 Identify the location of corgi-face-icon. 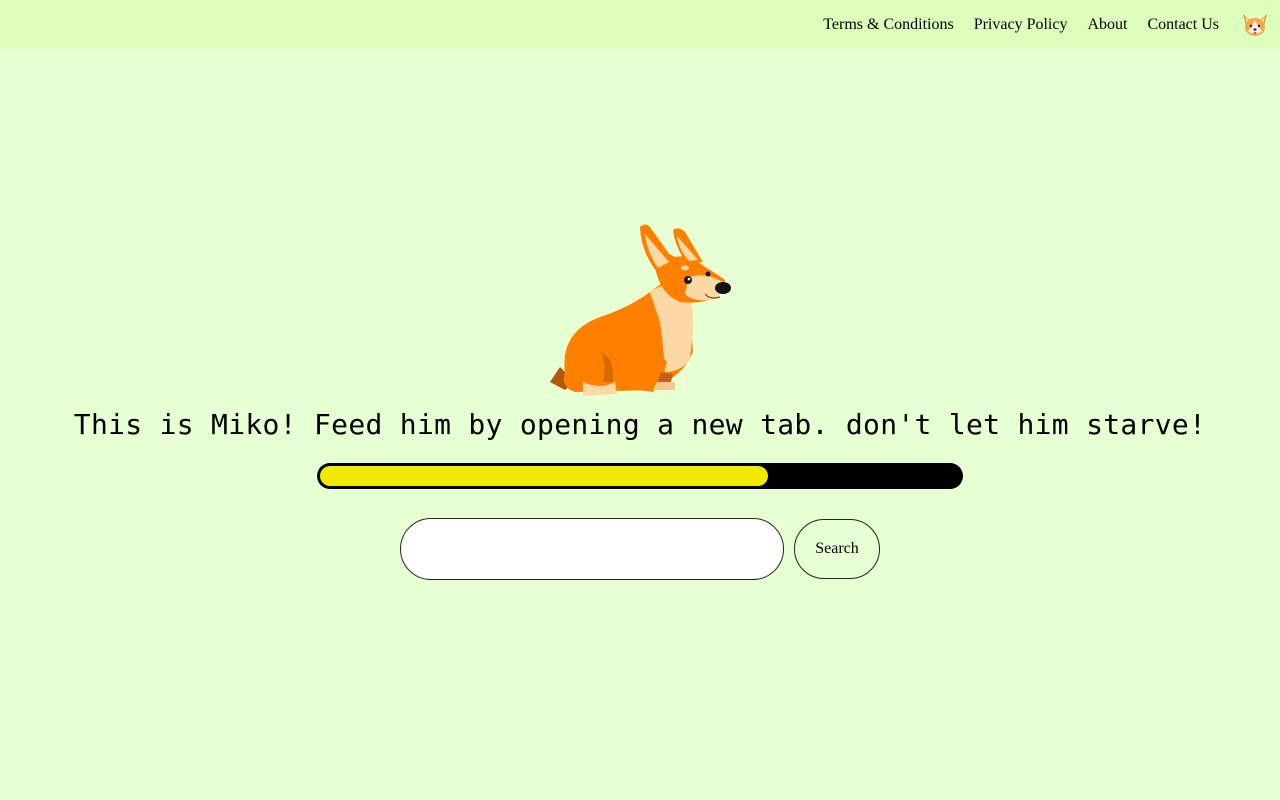
(1255, 25).